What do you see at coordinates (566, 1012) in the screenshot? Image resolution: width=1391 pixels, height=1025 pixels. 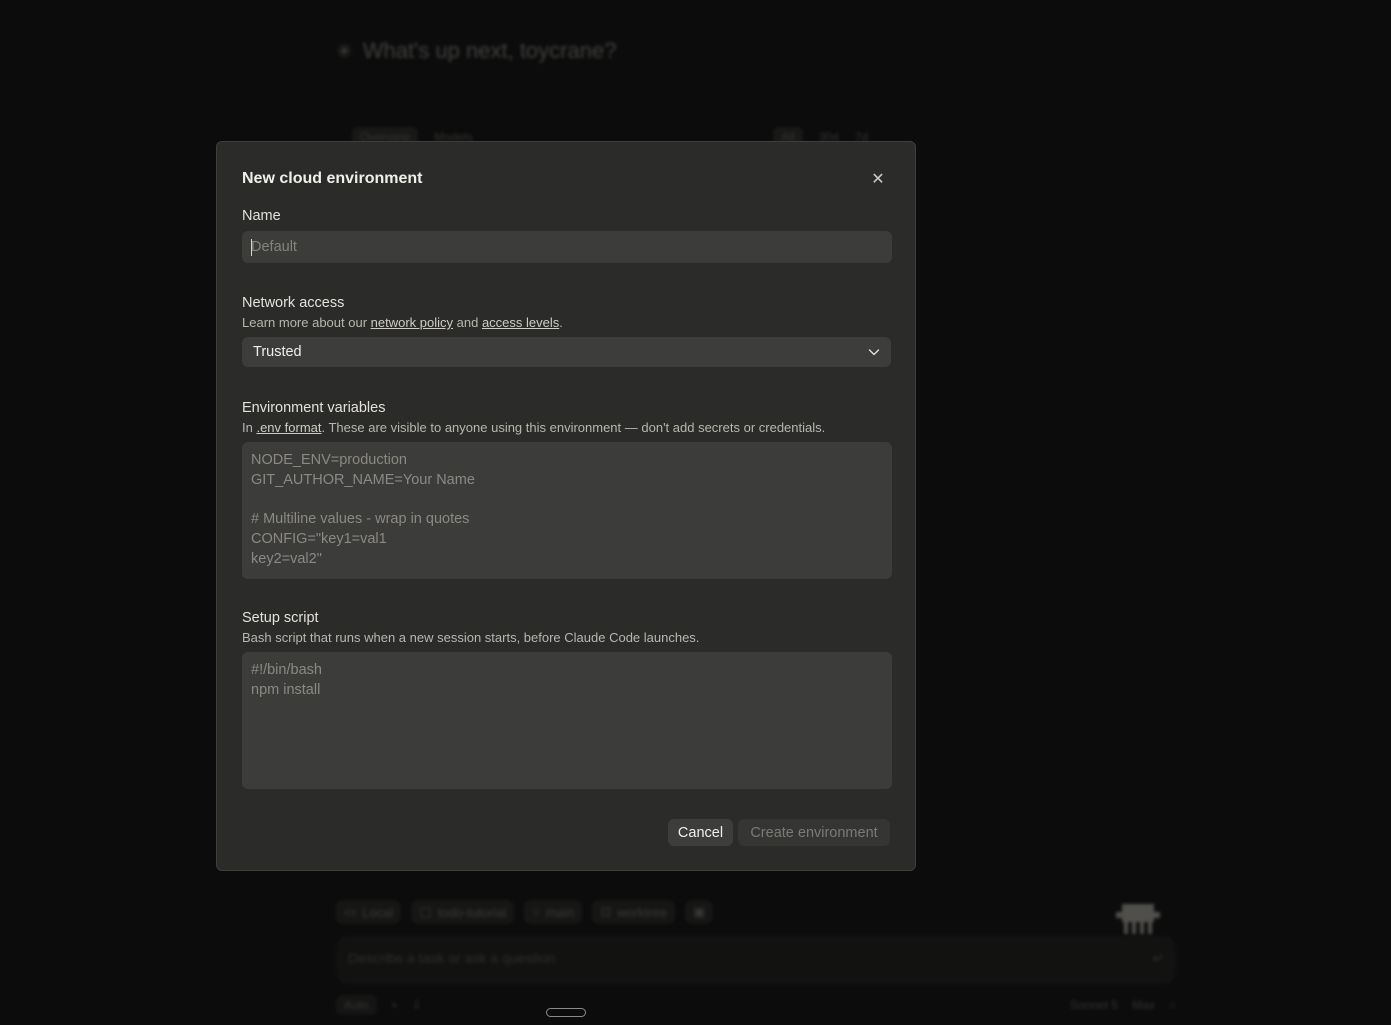 I see `home-indicator` at bounding box center [566, 1012].